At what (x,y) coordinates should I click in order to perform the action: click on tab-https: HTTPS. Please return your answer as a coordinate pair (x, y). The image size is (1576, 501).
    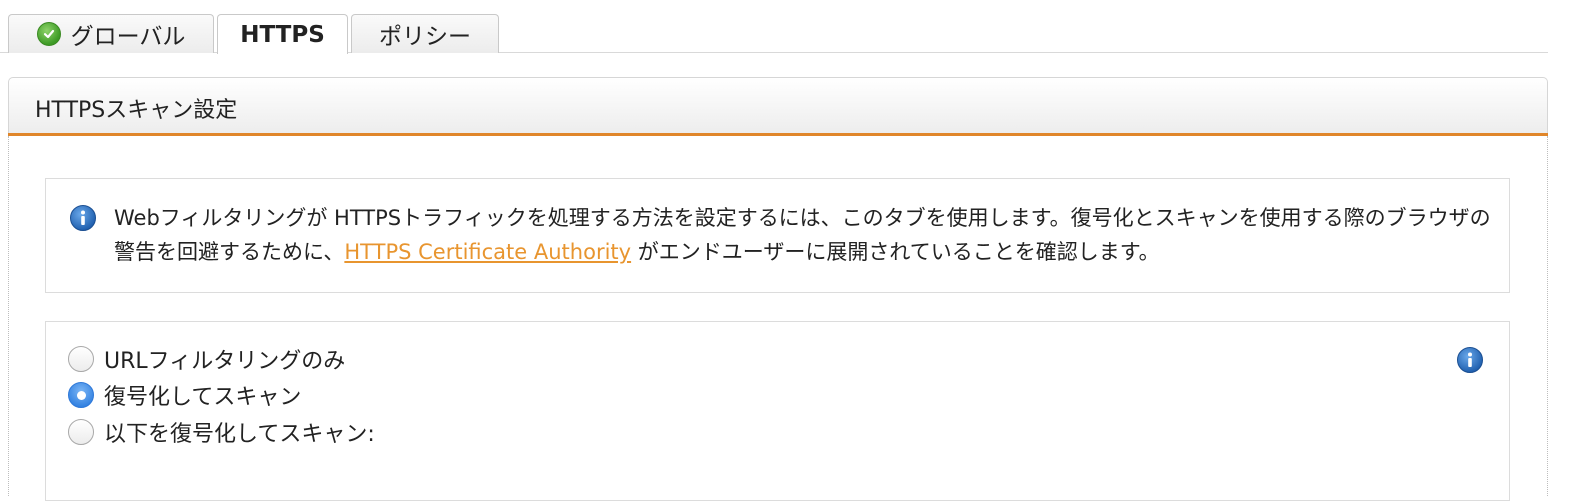
    Looking at the image, I should click on (282, 34).